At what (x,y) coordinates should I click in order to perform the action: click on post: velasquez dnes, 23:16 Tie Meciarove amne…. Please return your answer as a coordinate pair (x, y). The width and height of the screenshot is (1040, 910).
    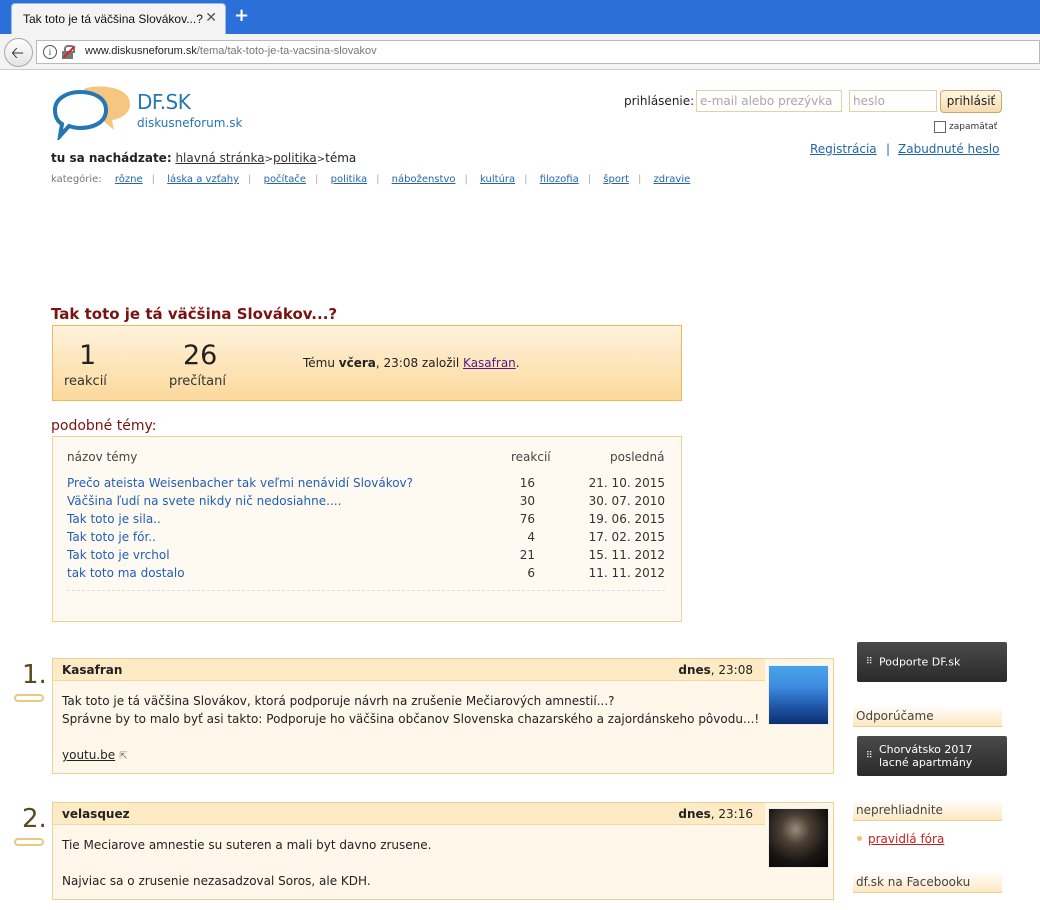
    Looking at the image, I should click on (443, 851).